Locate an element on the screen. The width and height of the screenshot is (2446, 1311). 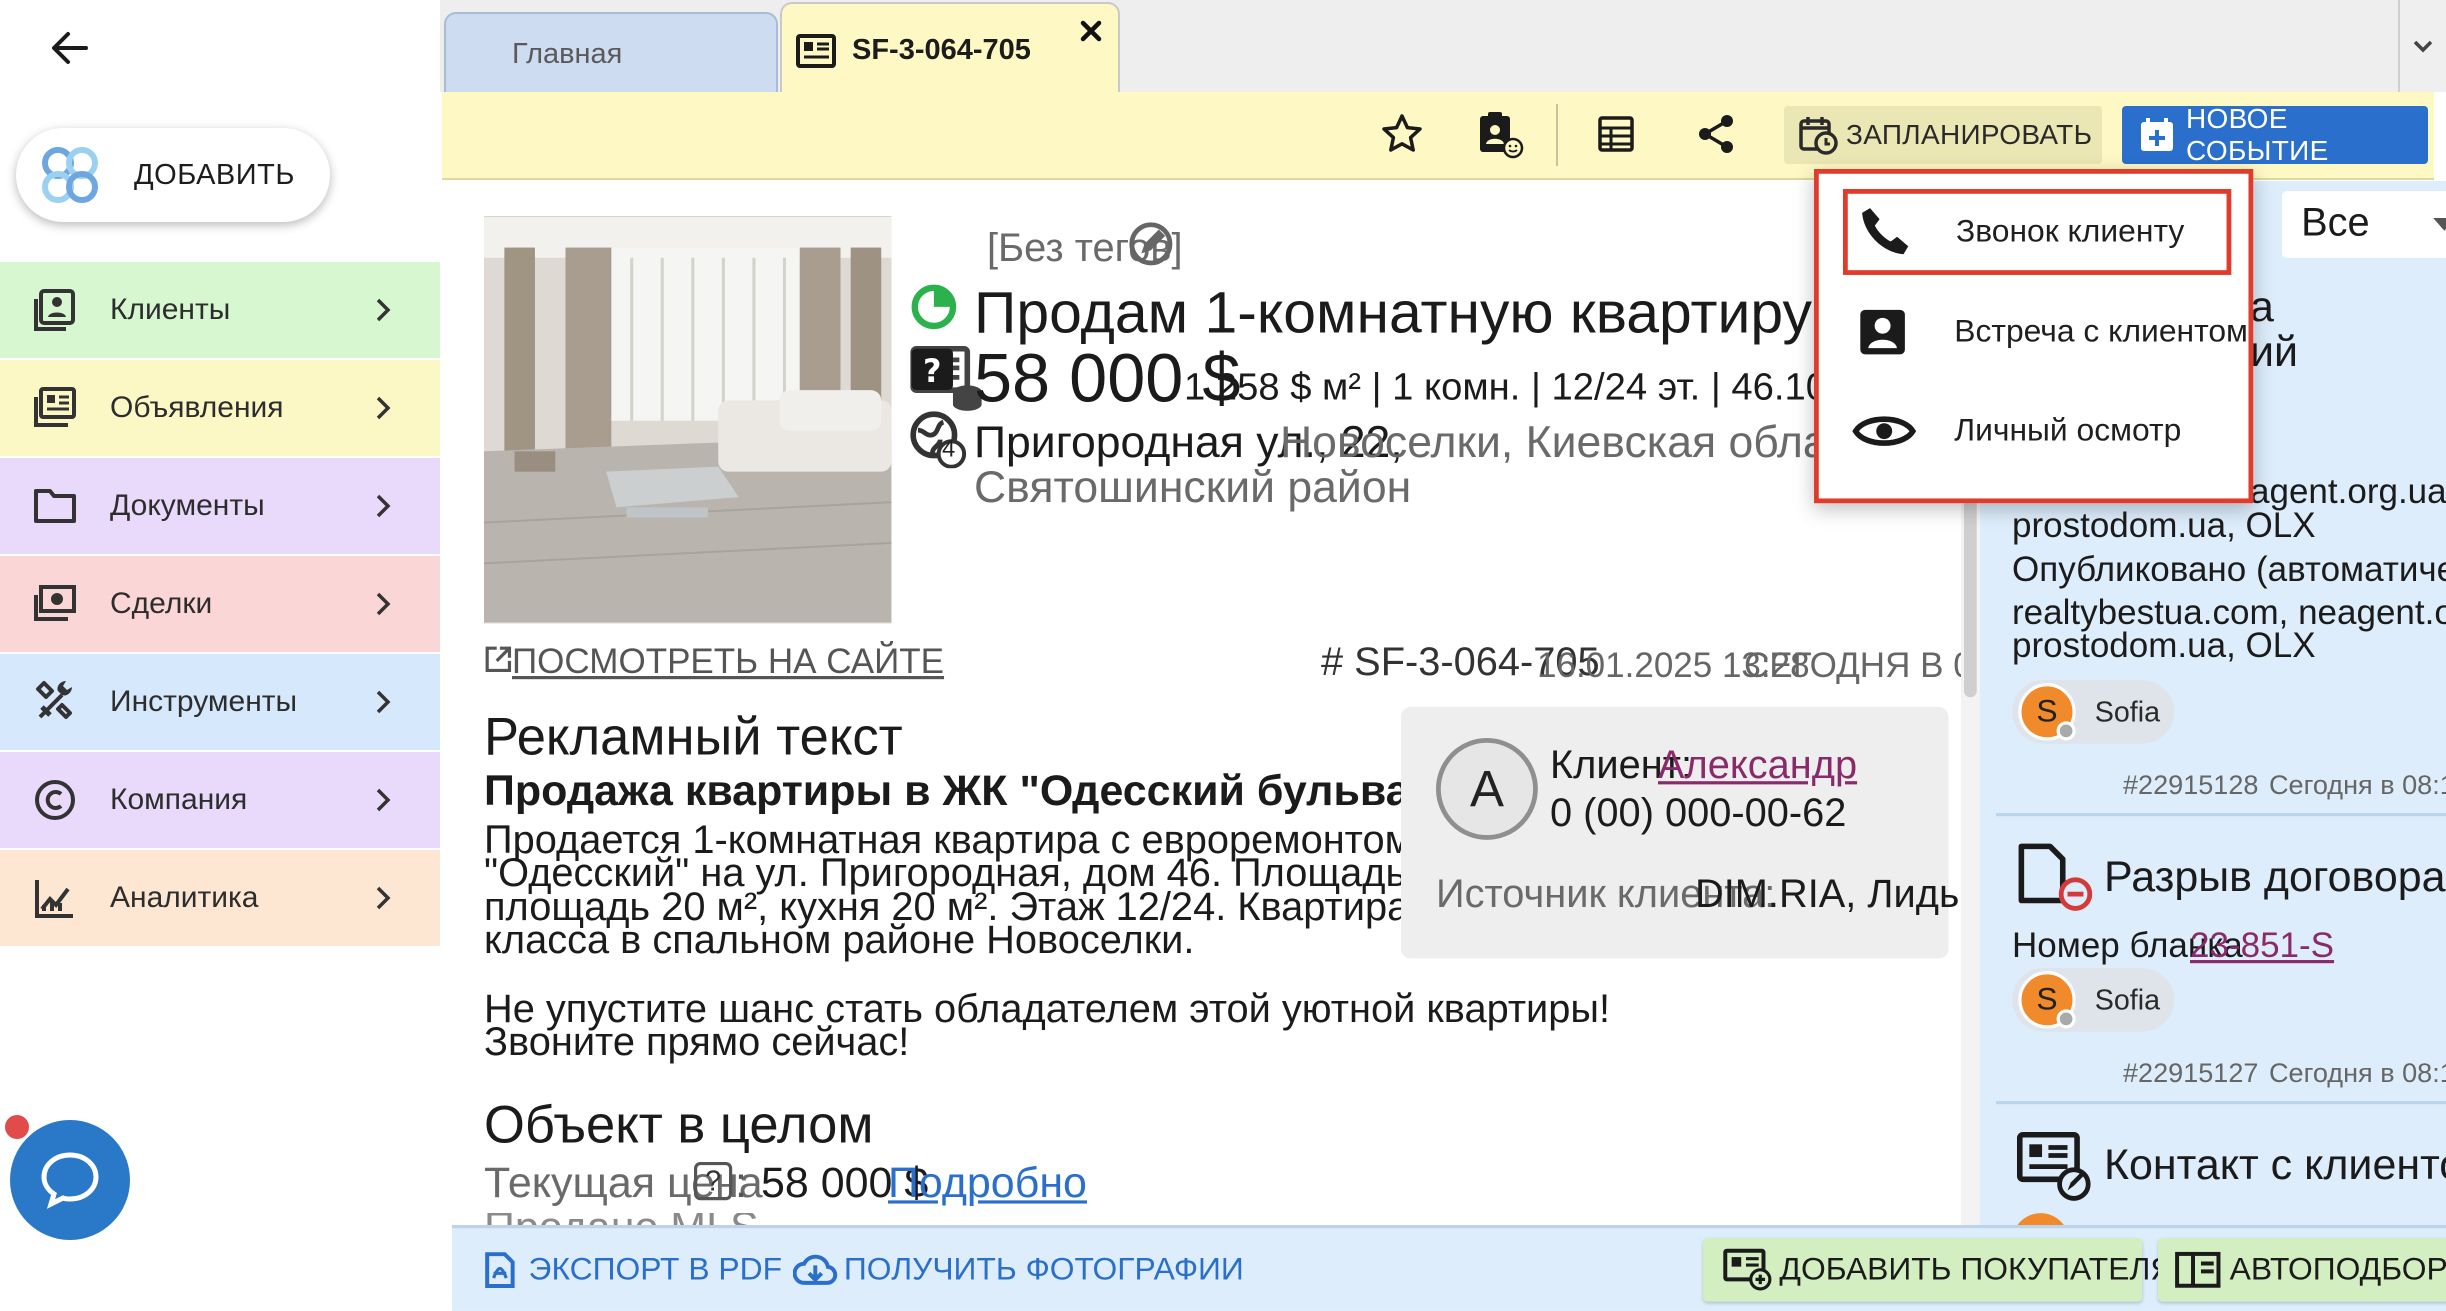
caret-down-icon is located at coordinates (2439, 224).